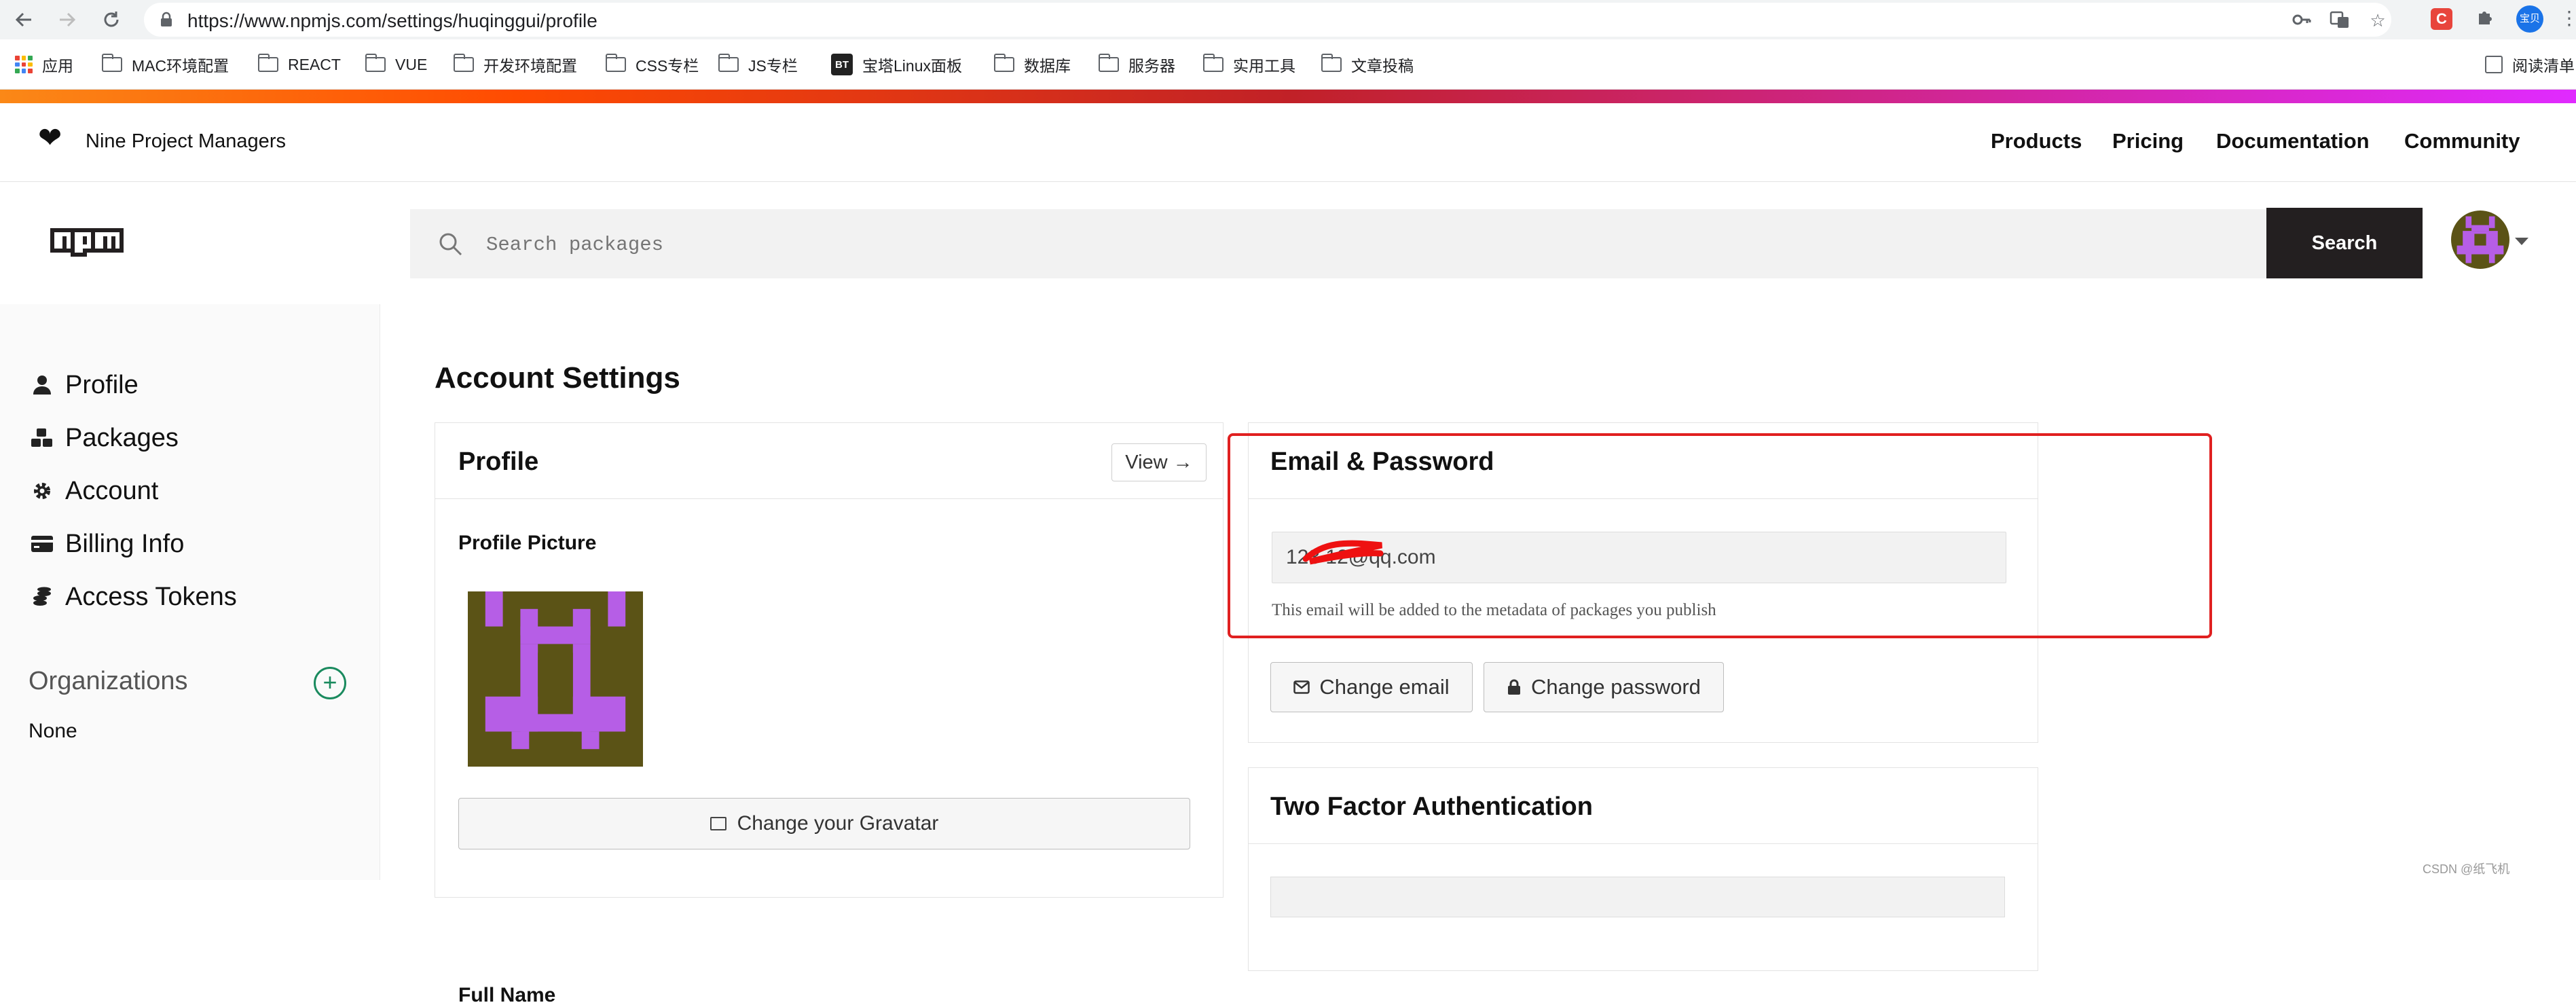 The image size is (2576, 1007). What do you see at coordinates (829, 461) in the screenshot?
I see `profile-card-header: Profile View →` at bounding box center [829, 461].